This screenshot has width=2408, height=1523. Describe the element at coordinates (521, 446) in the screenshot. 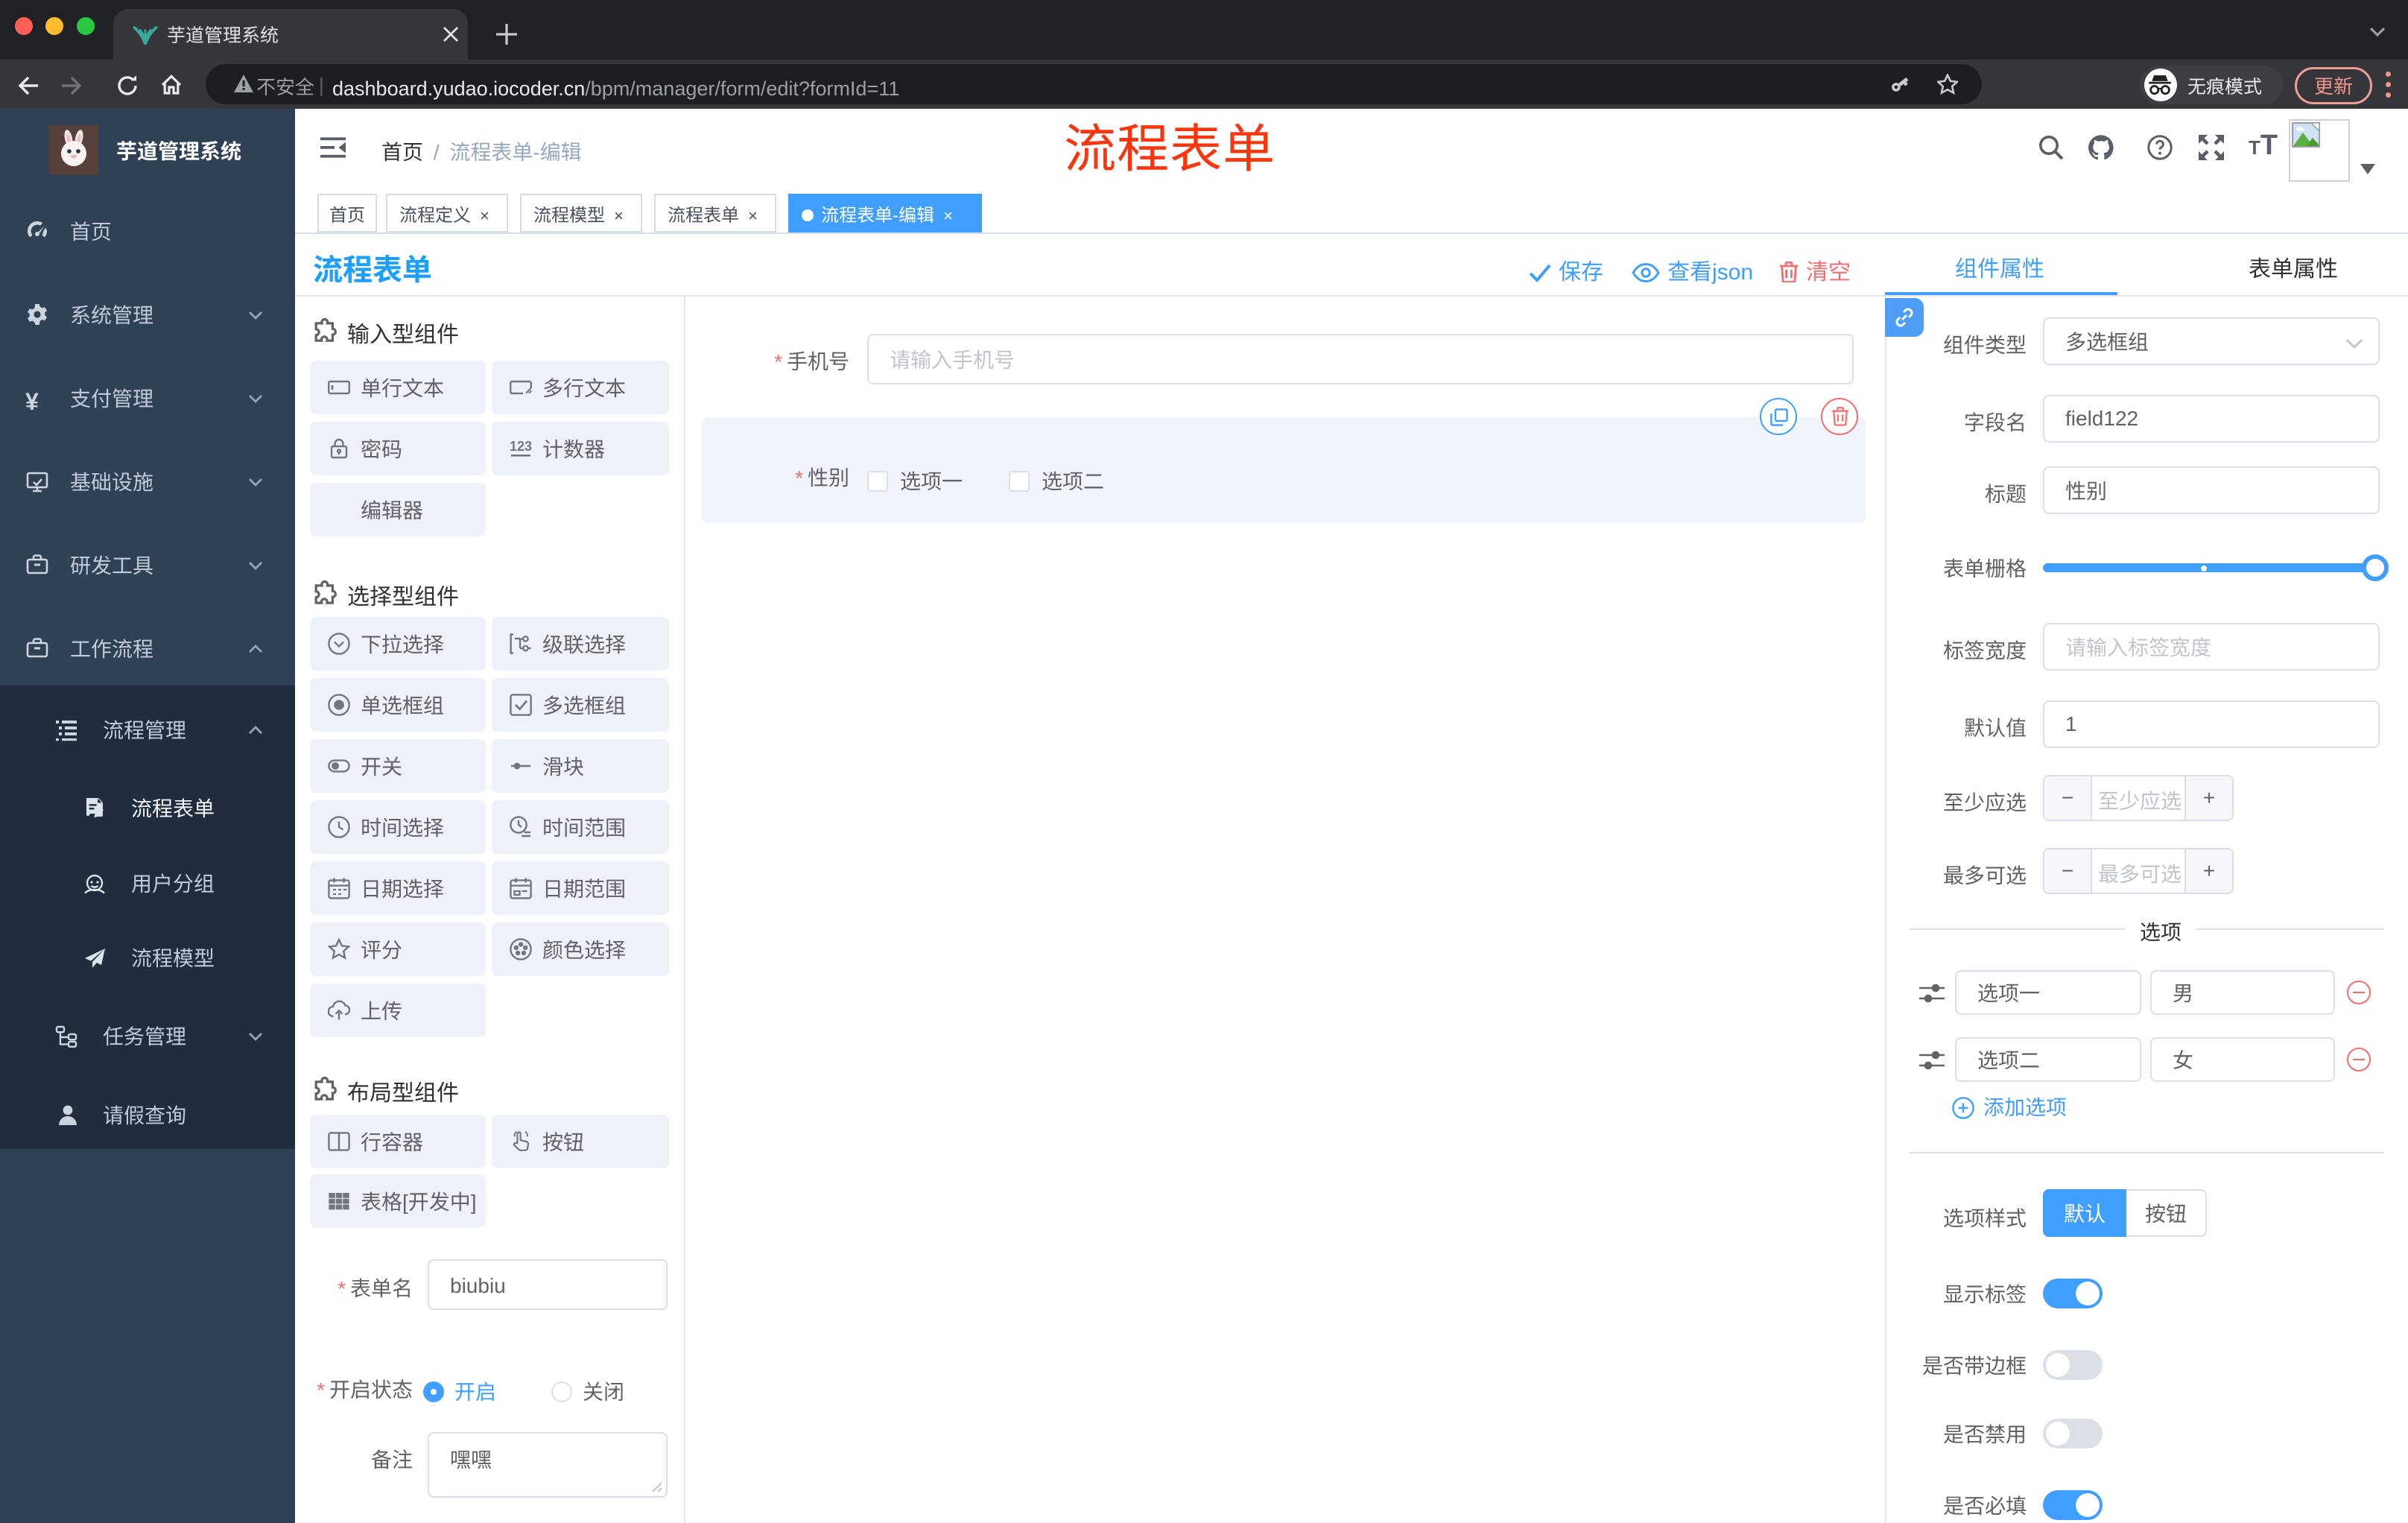

I see `svg-text: 123` at that location.